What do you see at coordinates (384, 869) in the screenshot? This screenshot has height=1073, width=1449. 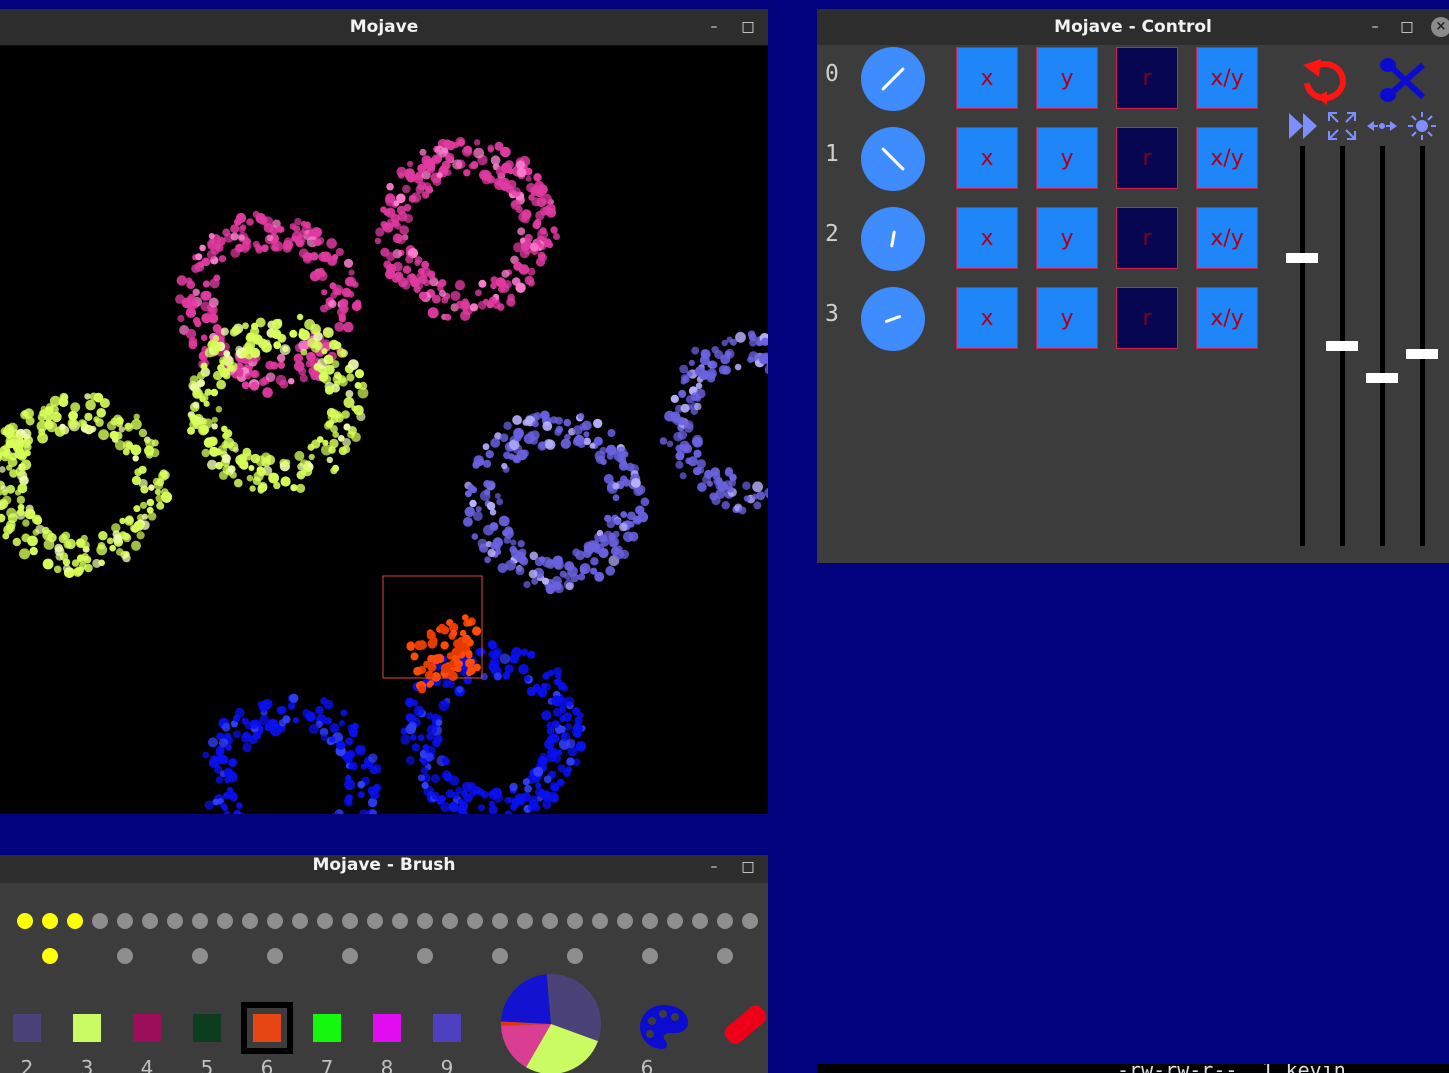 I see `brush-titlebar: Mojave - Brush` at bounding box center [384, 869].